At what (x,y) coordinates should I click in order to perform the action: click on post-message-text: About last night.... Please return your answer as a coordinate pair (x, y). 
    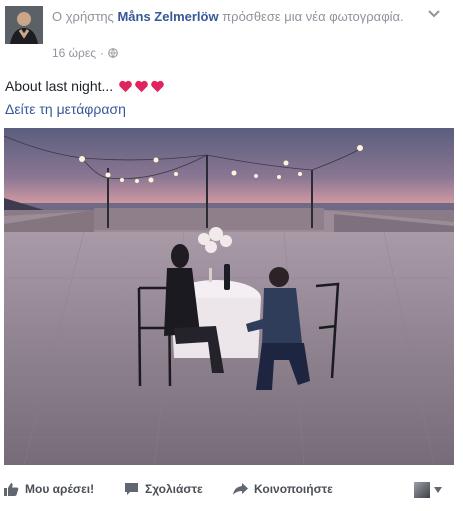
    Looking at the image, I should click on (59, 86).